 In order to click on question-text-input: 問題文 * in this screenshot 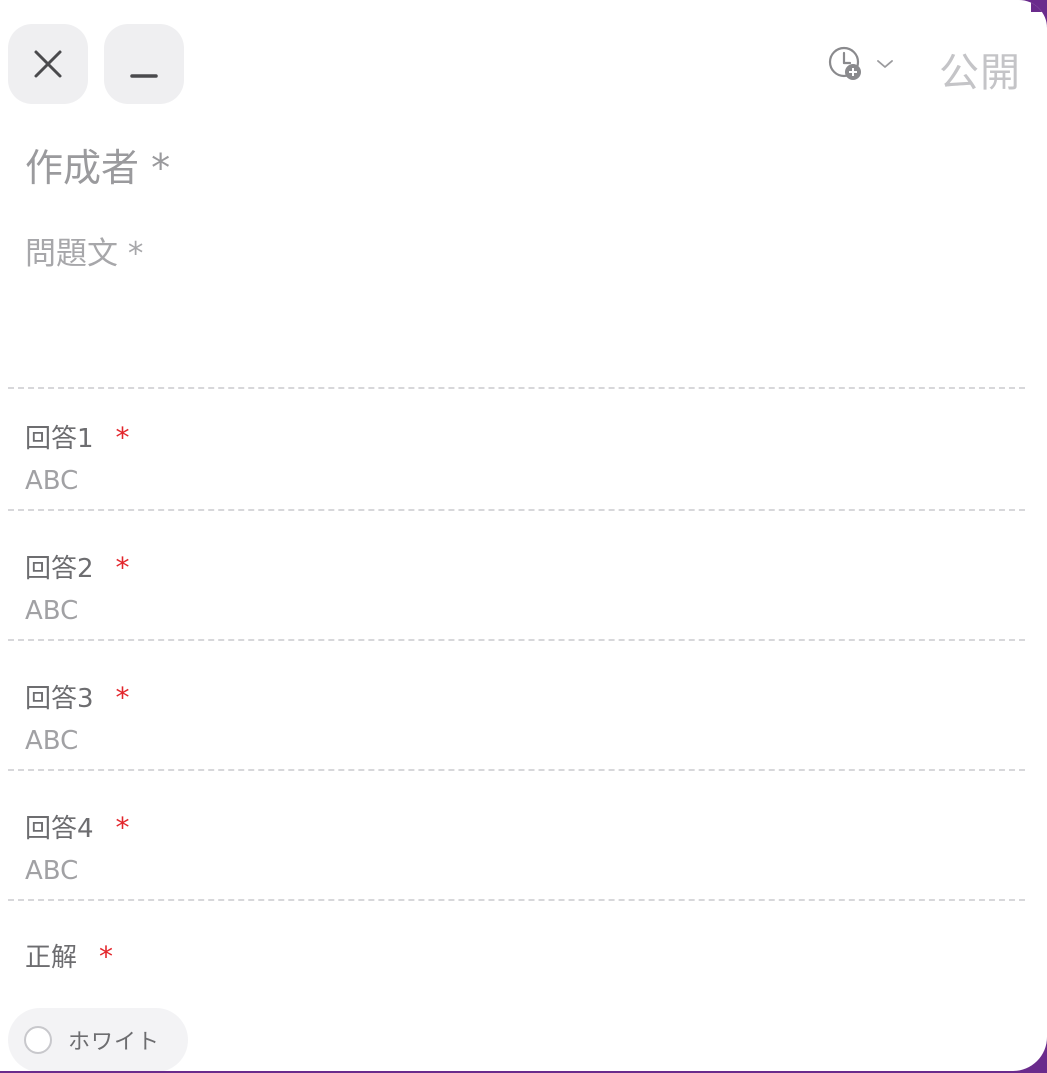, I will do `click(84, 250)`.